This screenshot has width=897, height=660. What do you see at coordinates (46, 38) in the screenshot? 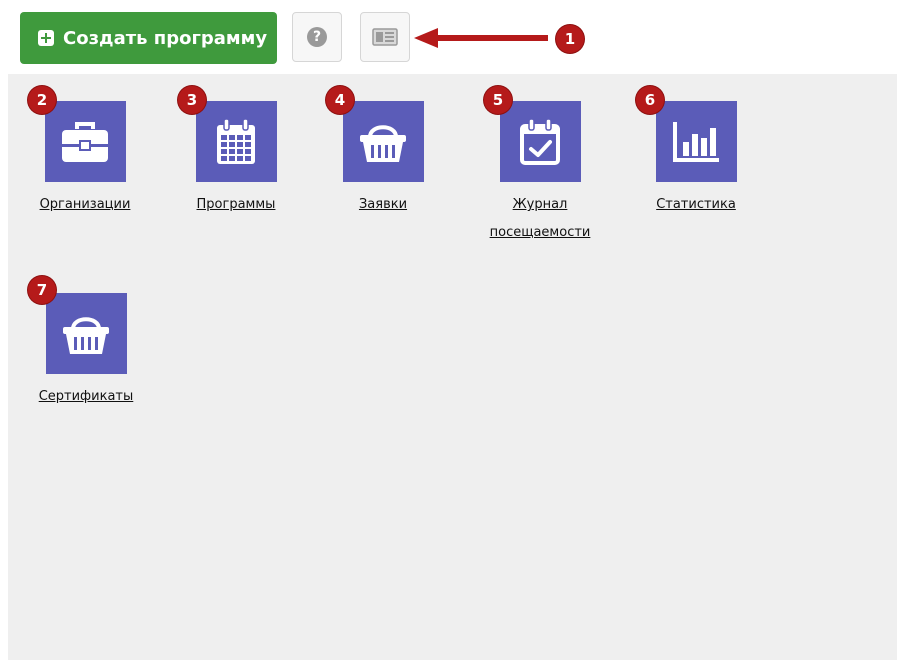
I see `plus-icon` at bounding box center [46, 38].